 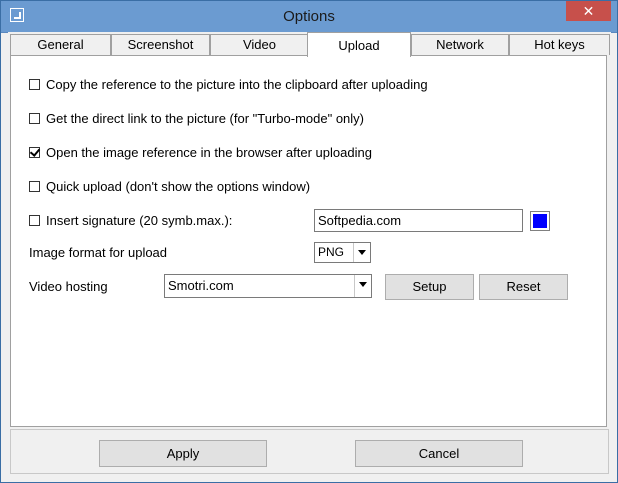 I want to click on window-title: Options, so click(x=309, y=16).